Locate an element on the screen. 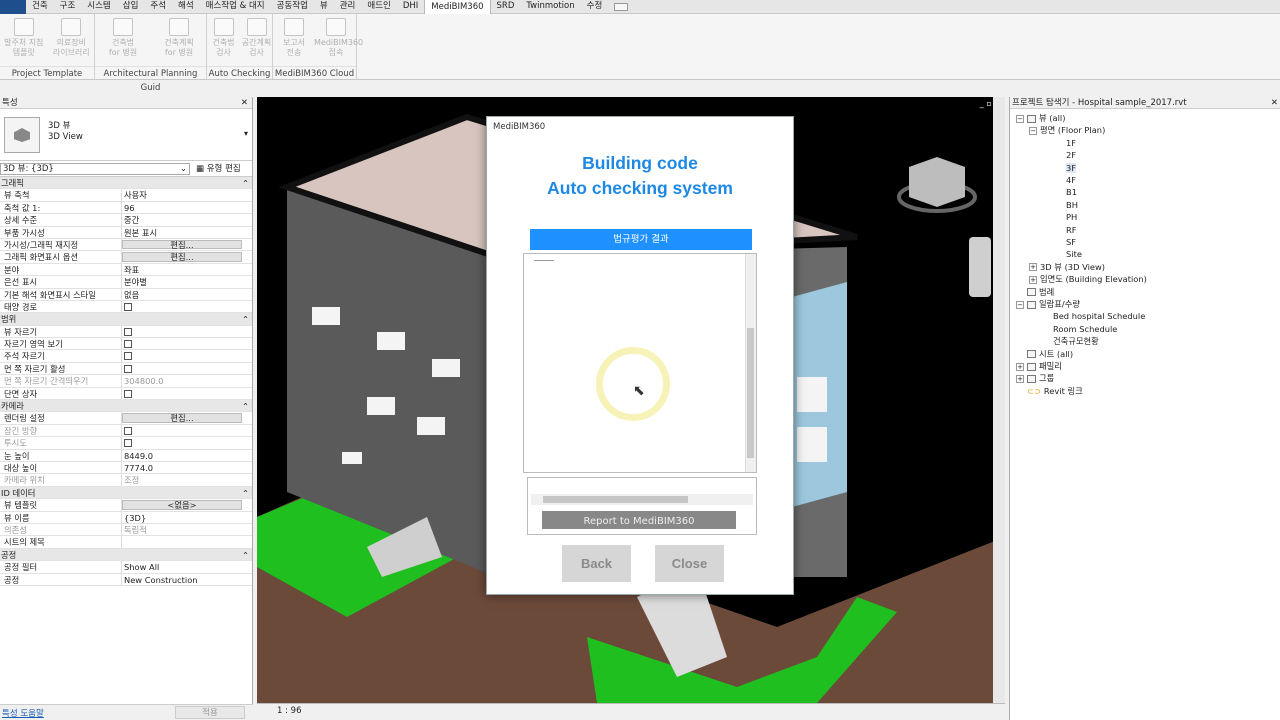 This screenshot has width=1280, height=720. view-scale: 1 : 96 is located at coordinates (289, 711).